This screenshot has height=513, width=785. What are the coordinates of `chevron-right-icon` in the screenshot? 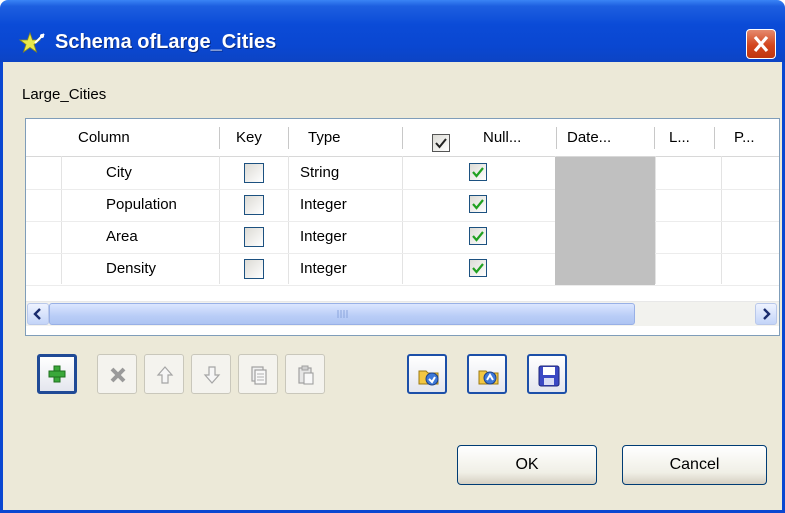 It's located at (767, 314).